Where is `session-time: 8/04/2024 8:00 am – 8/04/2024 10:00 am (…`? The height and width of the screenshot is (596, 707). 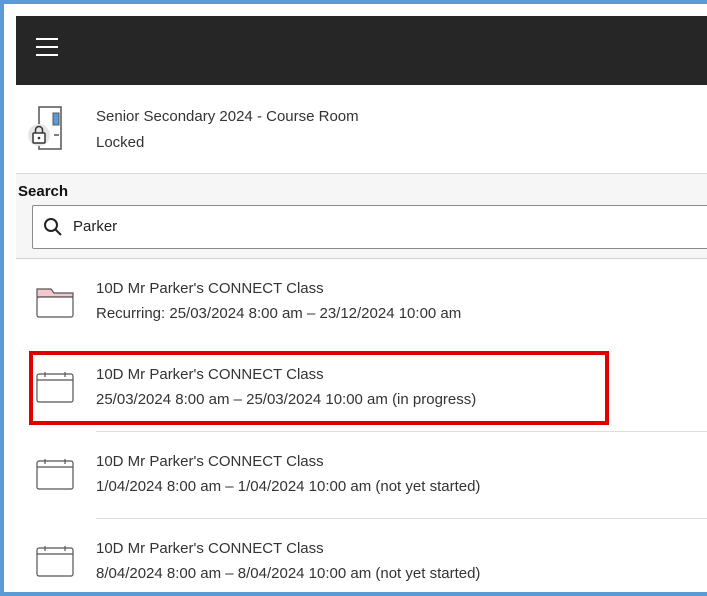
session-time: 8/04/2024 8:00 am – 8/04/2024 10:00 am (… is located at coordinates (288, 573).